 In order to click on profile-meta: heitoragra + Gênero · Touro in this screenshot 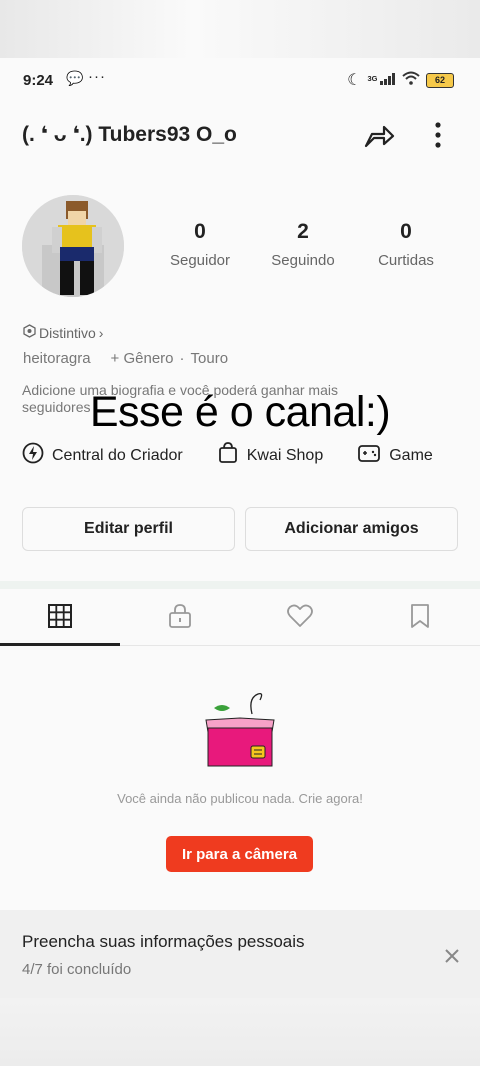, I will do `click(125, 358)`.